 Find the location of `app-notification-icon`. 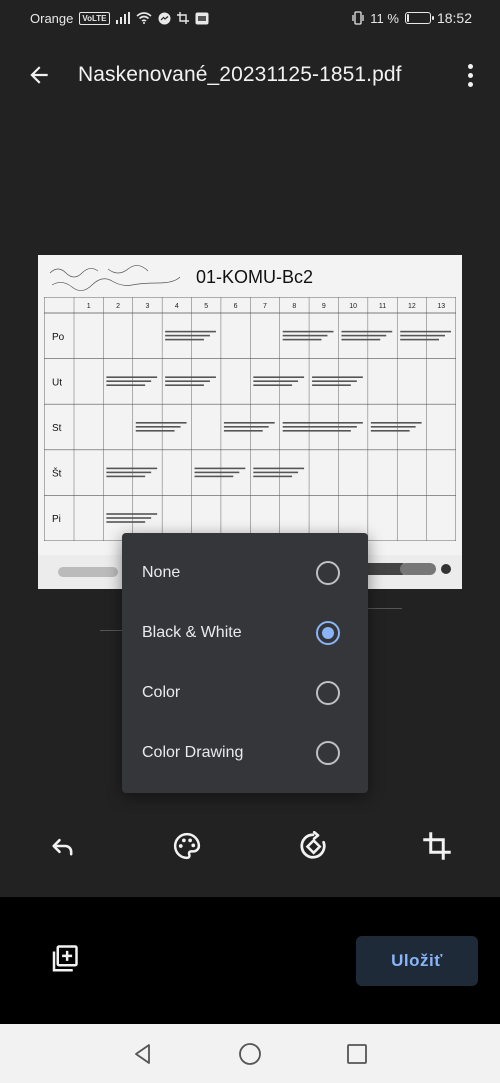

app-notification-icon is located at coordinates (202, 18).